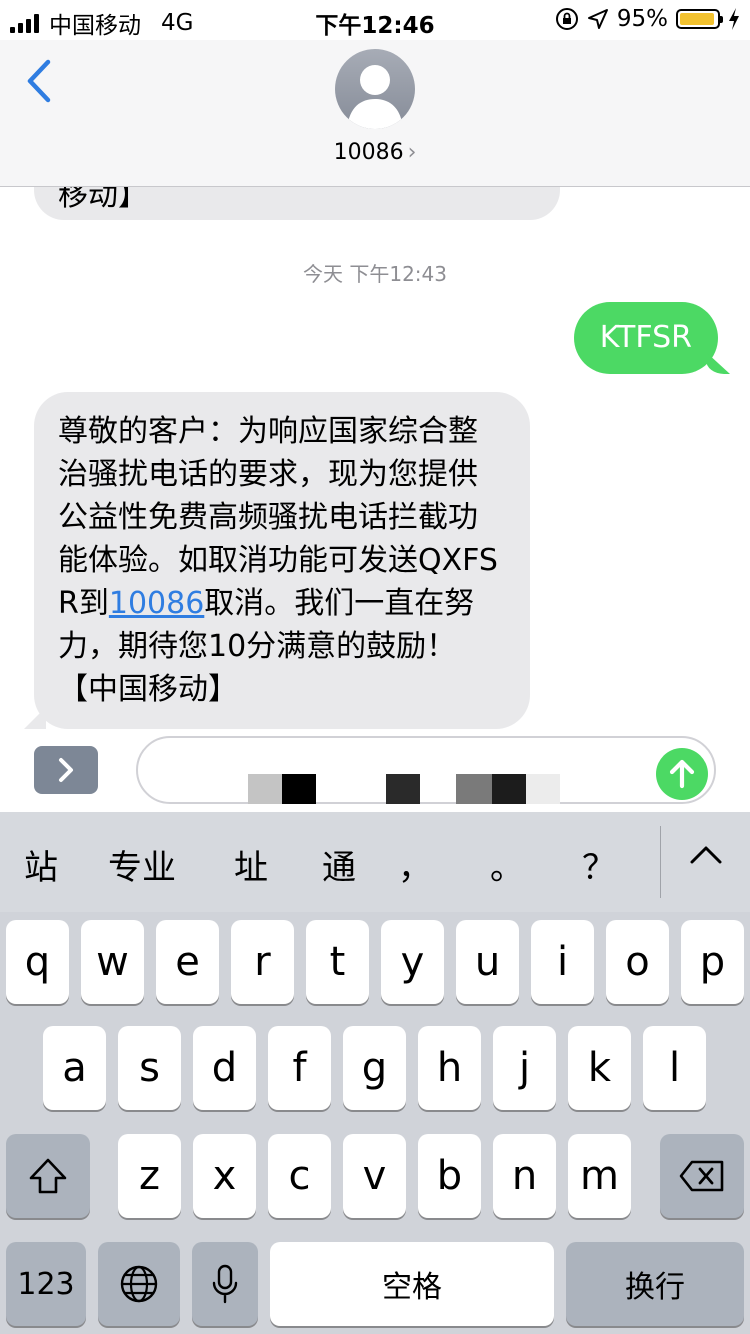 This screenshot has width=750, height=1334. What do you see at coordinates (655, 1284) in the screenshot?
I see `return-key: 换行` at bounding box center [655, 1284].